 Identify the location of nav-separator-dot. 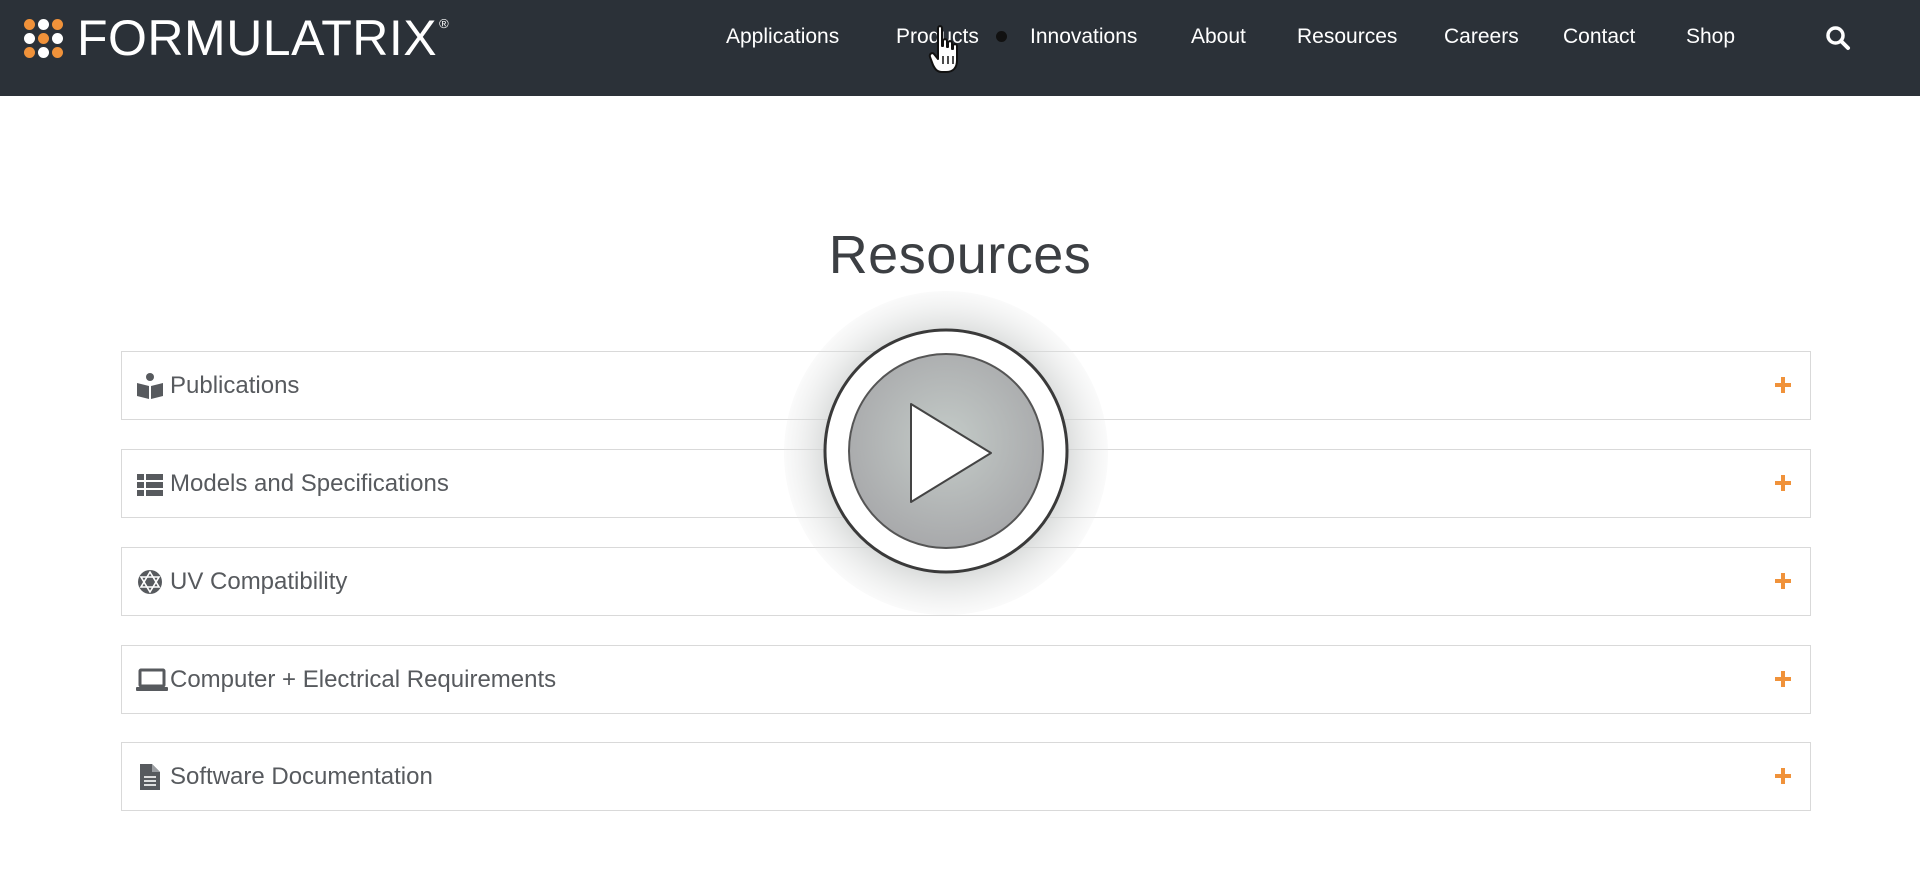
(1001, 36).